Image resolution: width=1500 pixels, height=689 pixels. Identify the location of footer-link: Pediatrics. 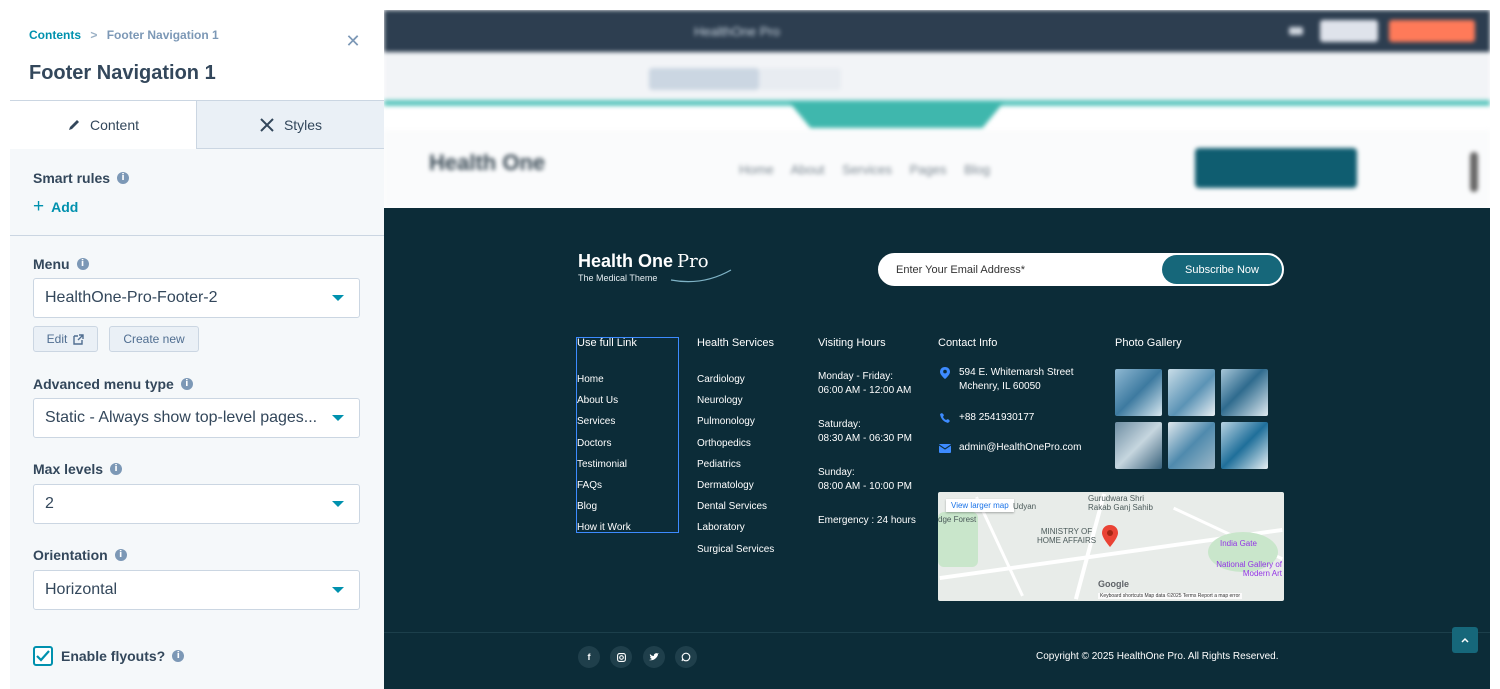
(735, 468).